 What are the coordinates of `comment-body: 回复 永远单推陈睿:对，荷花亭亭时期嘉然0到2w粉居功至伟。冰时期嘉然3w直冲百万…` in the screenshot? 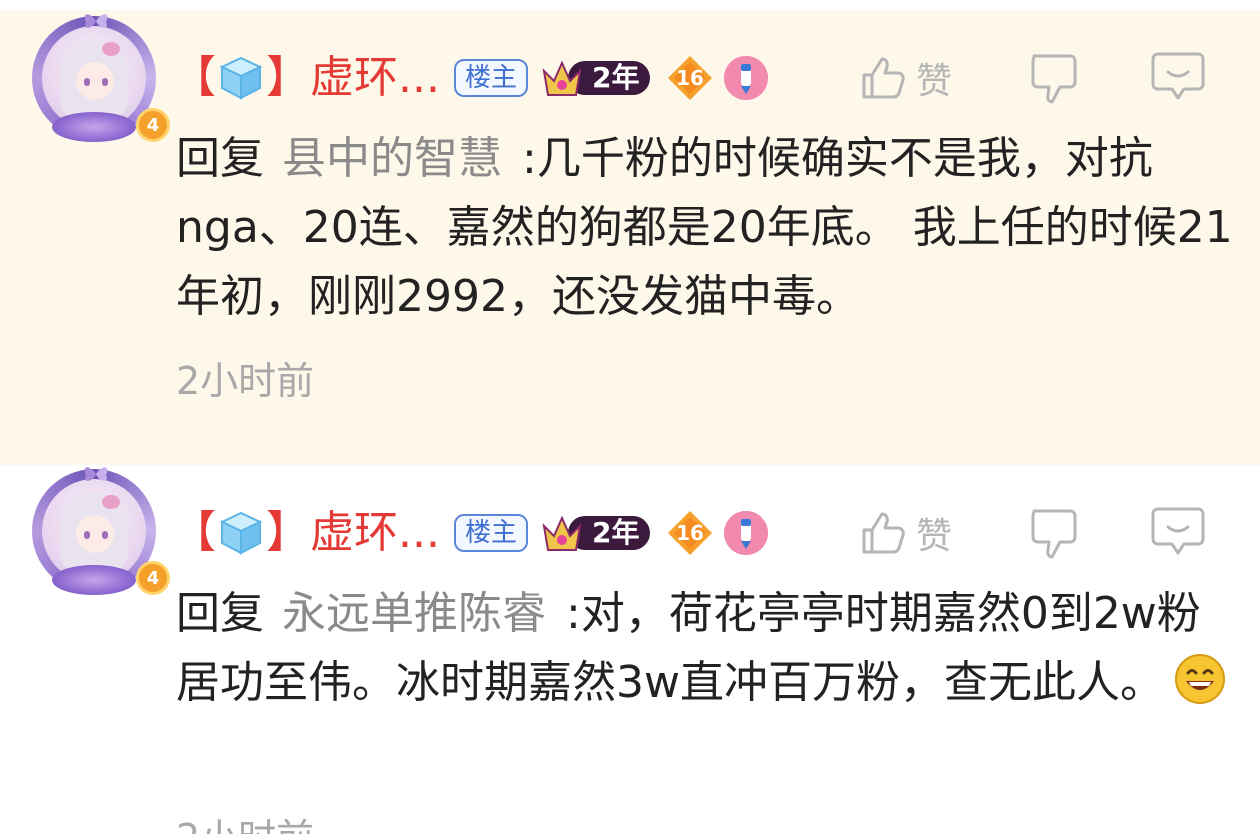 It's located at (706, 648).